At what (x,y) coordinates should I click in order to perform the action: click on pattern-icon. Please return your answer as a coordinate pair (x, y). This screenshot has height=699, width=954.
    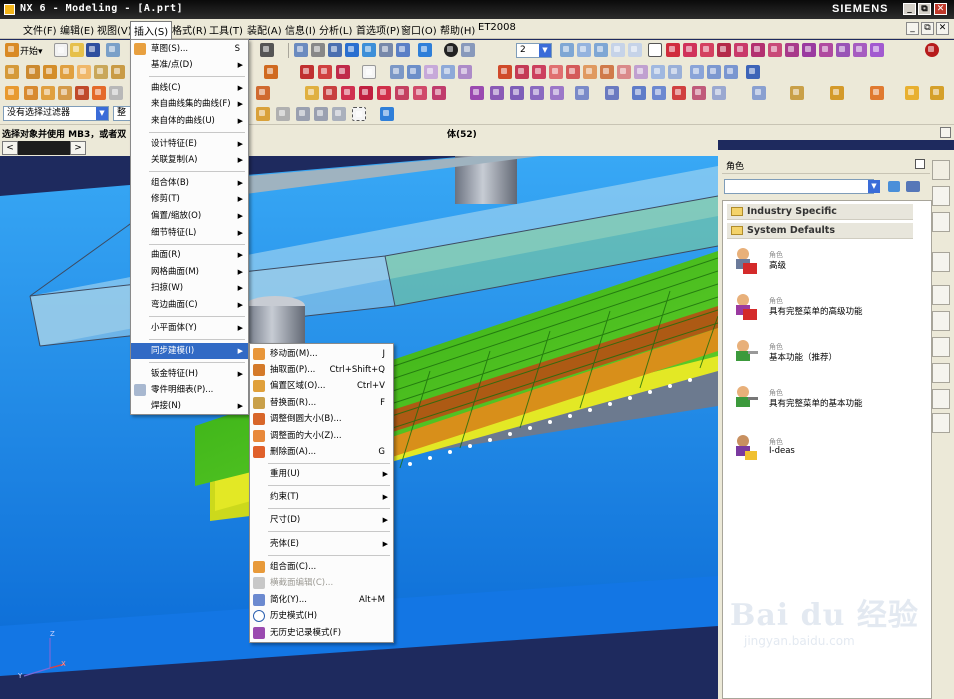
    Looking at the image, I should click on (505, 72).